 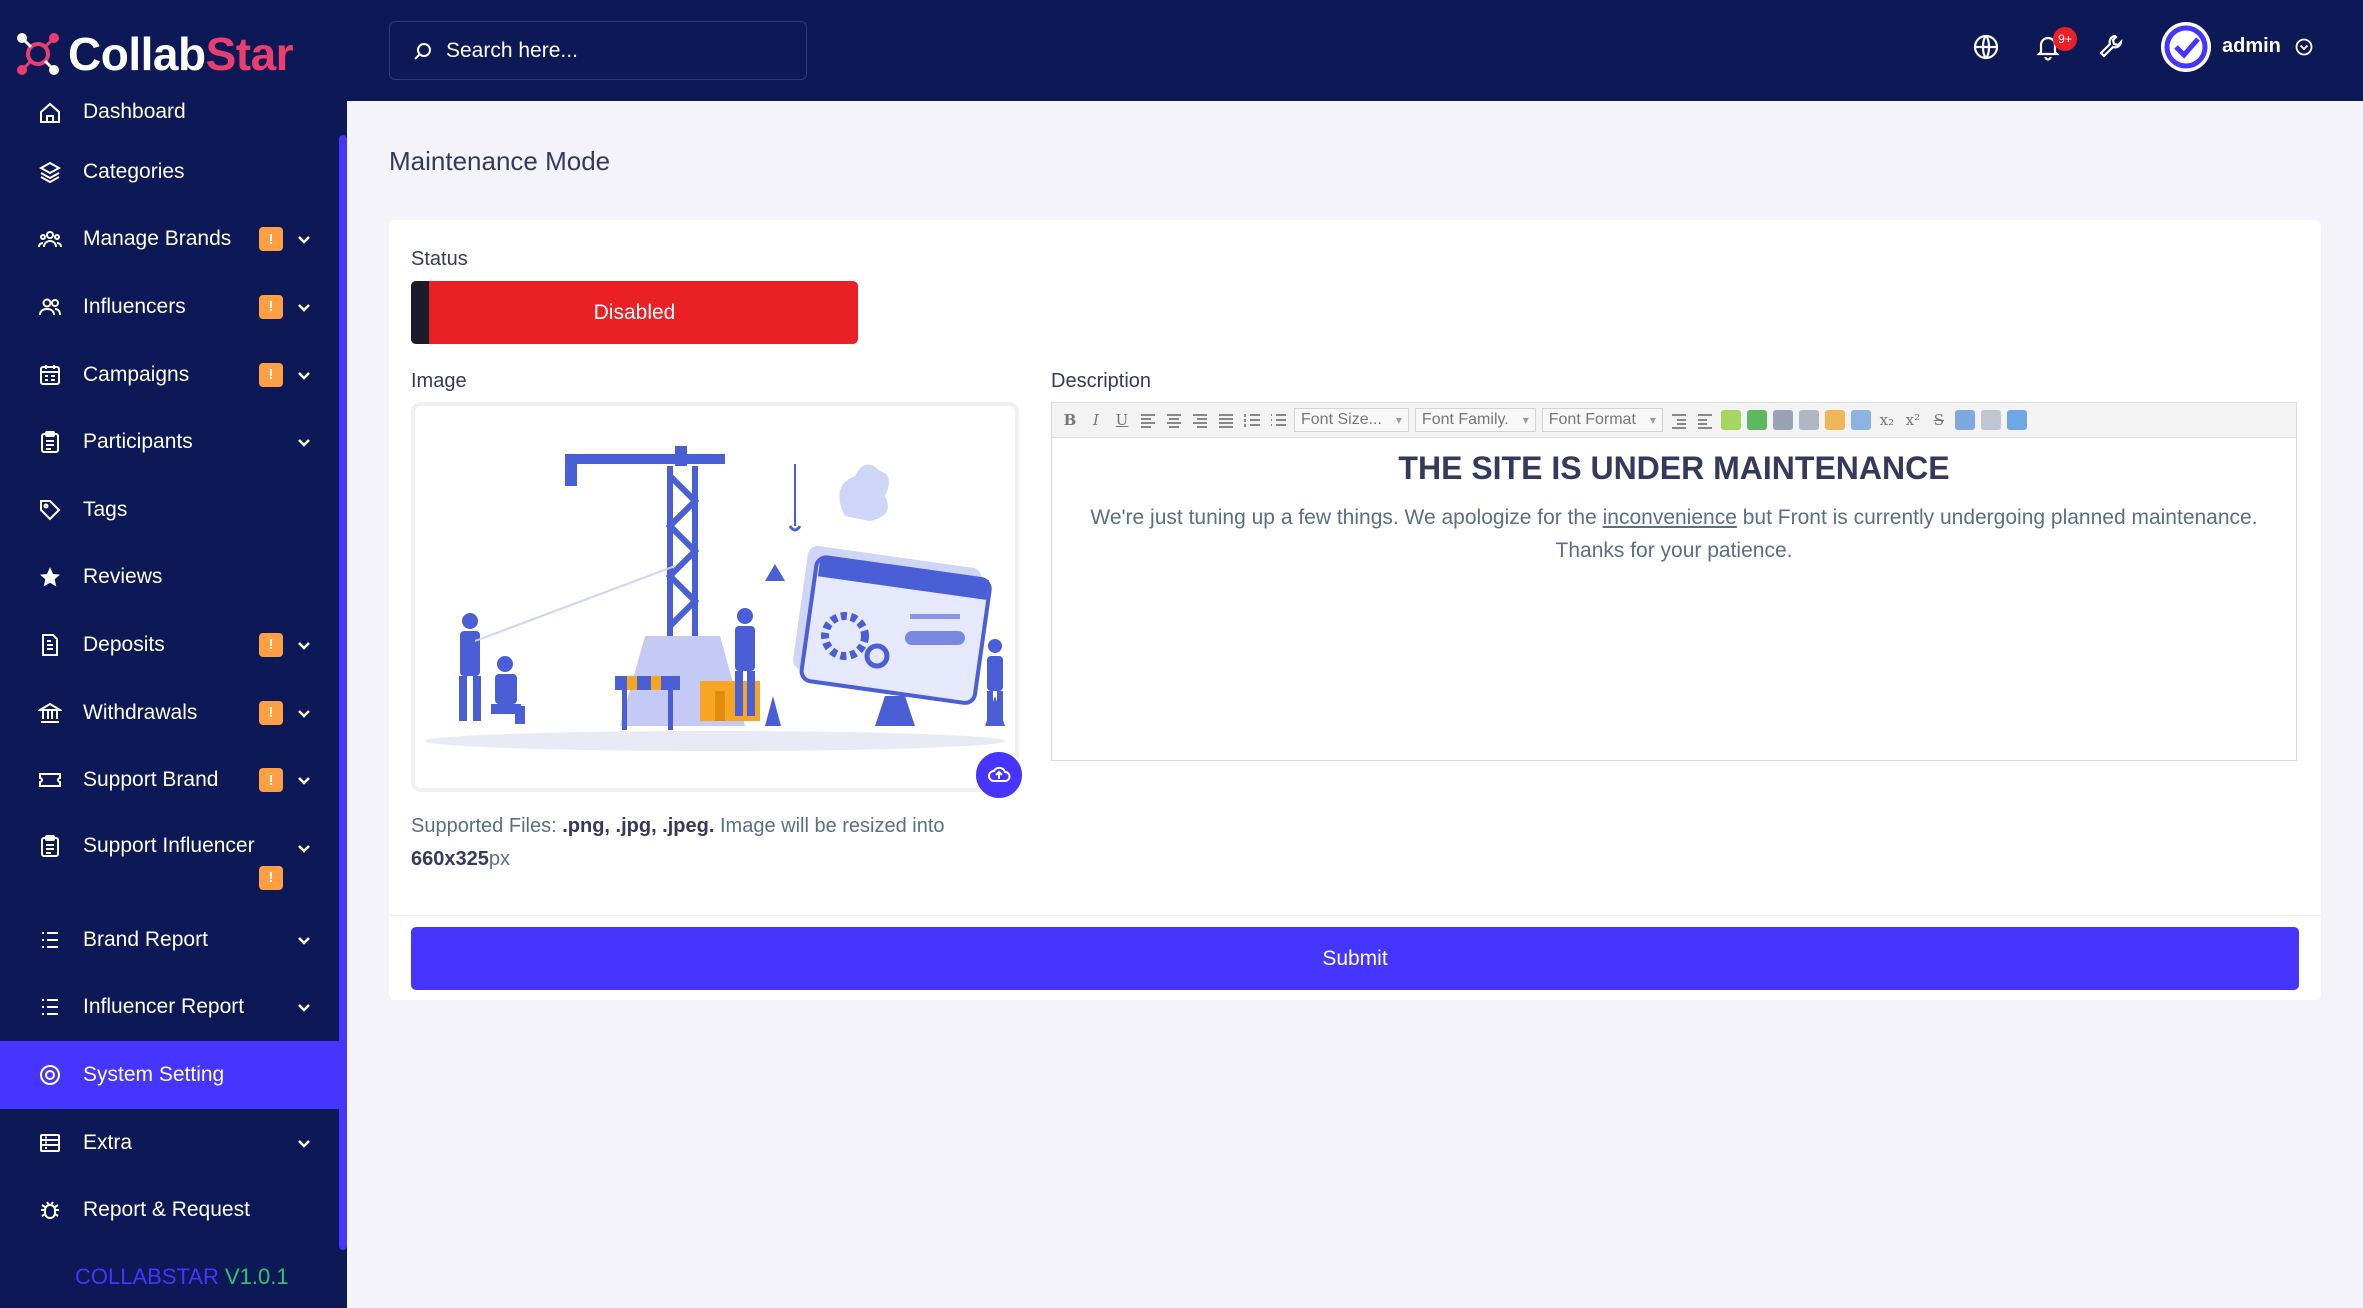 What do you see at coordinates (170, 860) in the screenshot?
I see `sidebar-item-support-influencer: Support Influencer !` at bounding box center [170, 860].